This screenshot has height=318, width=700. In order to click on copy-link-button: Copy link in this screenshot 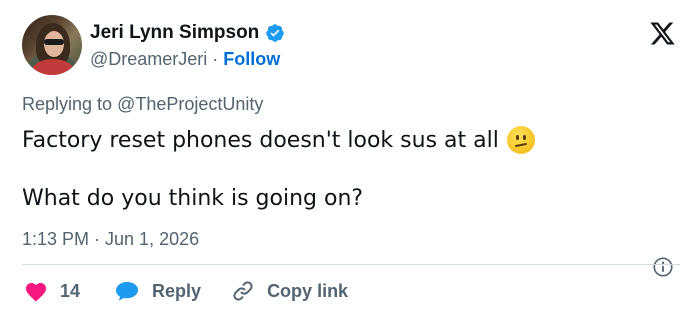, I will do `click(289, 291)`.